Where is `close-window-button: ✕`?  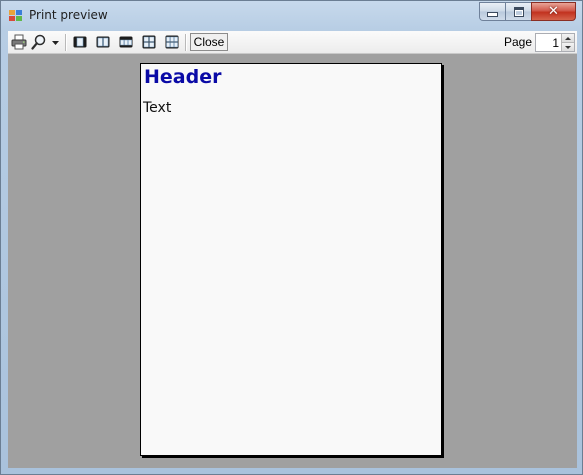
close-window-button: ✕ is located at coordinates (553, 11).